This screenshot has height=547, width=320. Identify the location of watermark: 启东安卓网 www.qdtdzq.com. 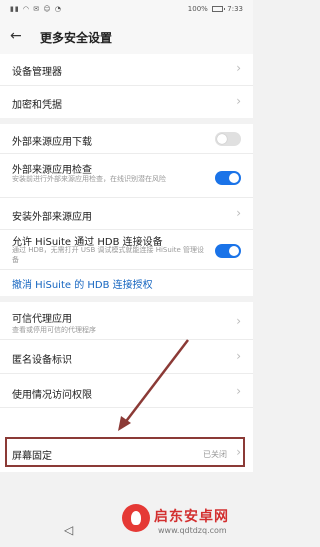
(184, 520).